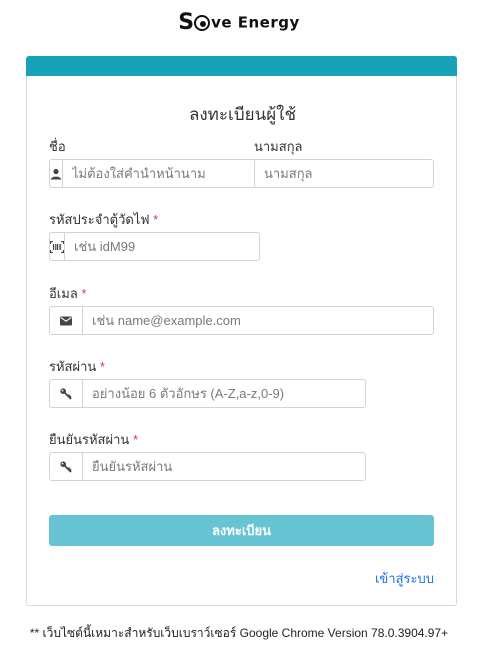 The width and height of the screenshot is (478, 650). Describe the element at coordinates (65, 320) in the screenshot. I see `envelope-icon` at that location.